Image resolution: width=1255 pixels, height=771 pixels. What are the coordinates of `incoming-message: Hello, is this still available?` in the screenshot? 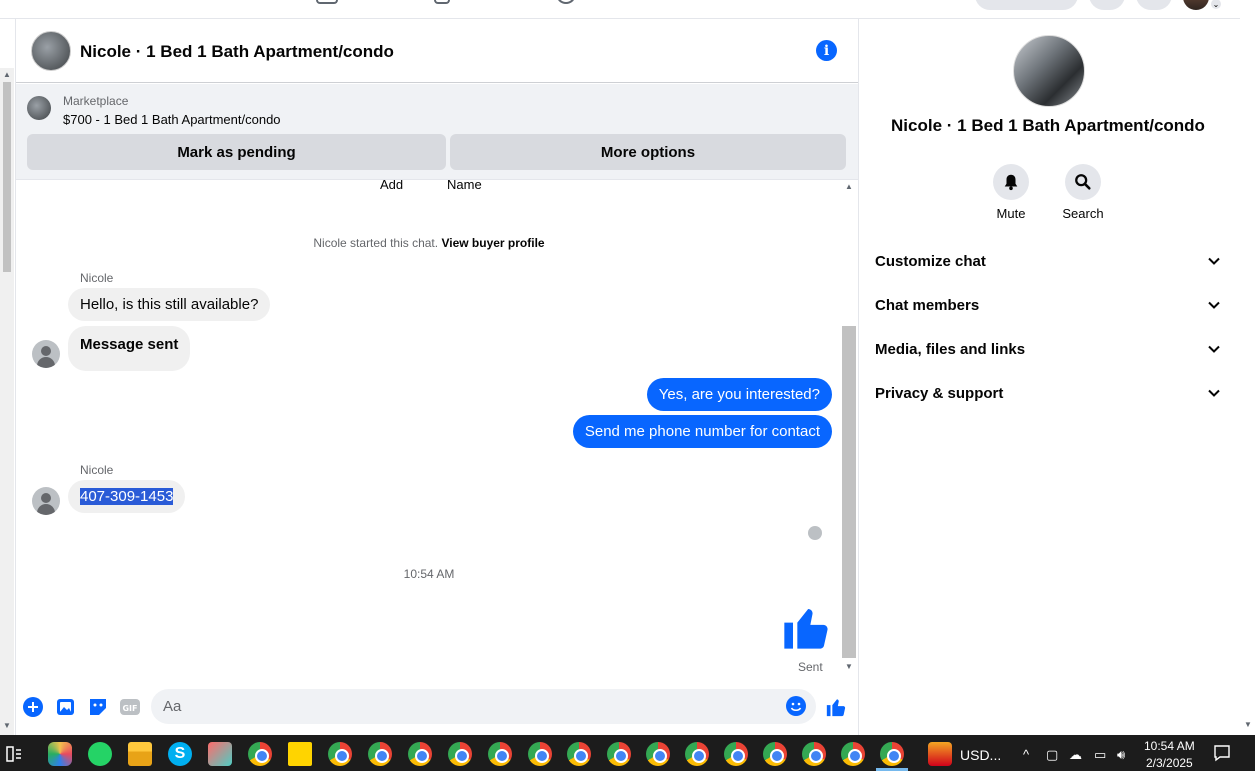 It's located at (169, 304).